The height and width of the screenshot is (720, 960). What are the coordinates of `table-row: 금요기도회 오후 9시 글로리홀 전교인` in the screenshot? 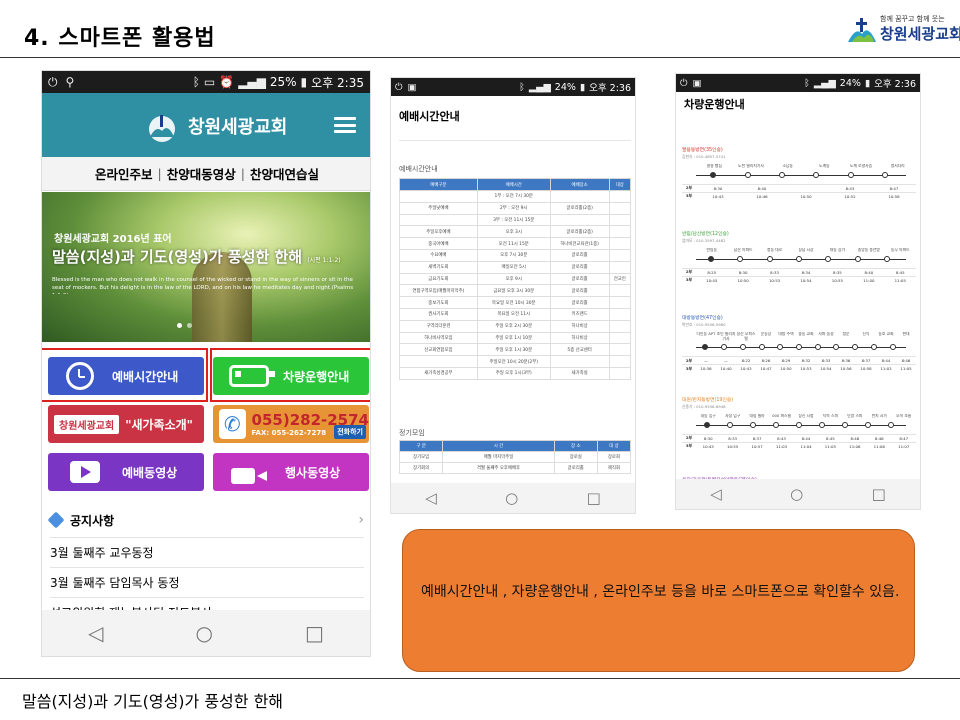 It's located at (515, 279).